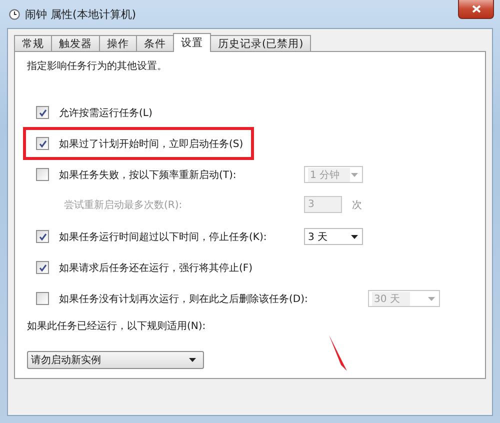 The width and height of the screenshot is (500, 423). I want to click on option-label: 尝试重新启动最多次数(R):, so click(123, 205).